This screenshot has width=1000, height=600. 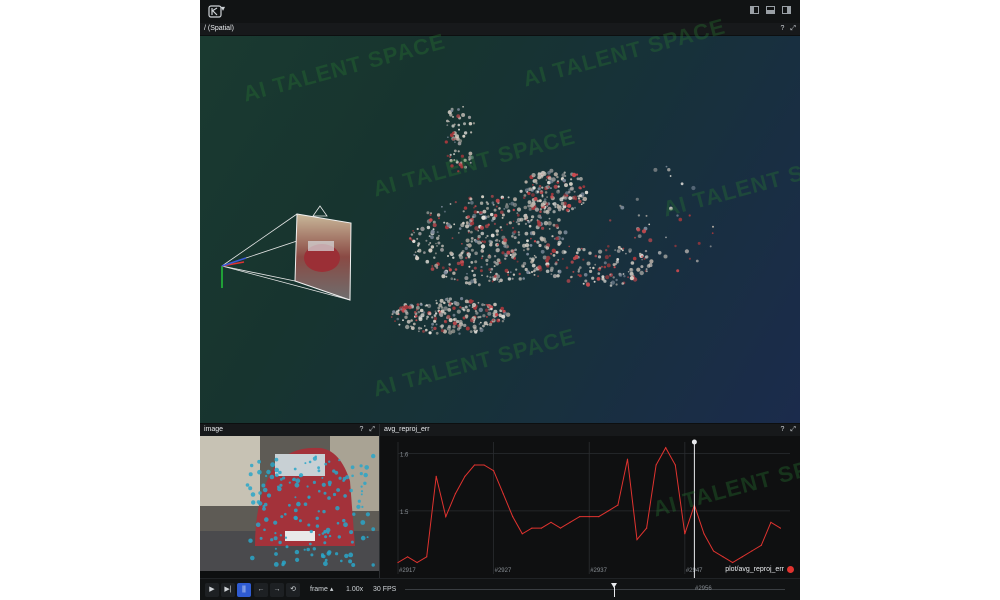 I want to click on image-view, so click(x=289, y=503).